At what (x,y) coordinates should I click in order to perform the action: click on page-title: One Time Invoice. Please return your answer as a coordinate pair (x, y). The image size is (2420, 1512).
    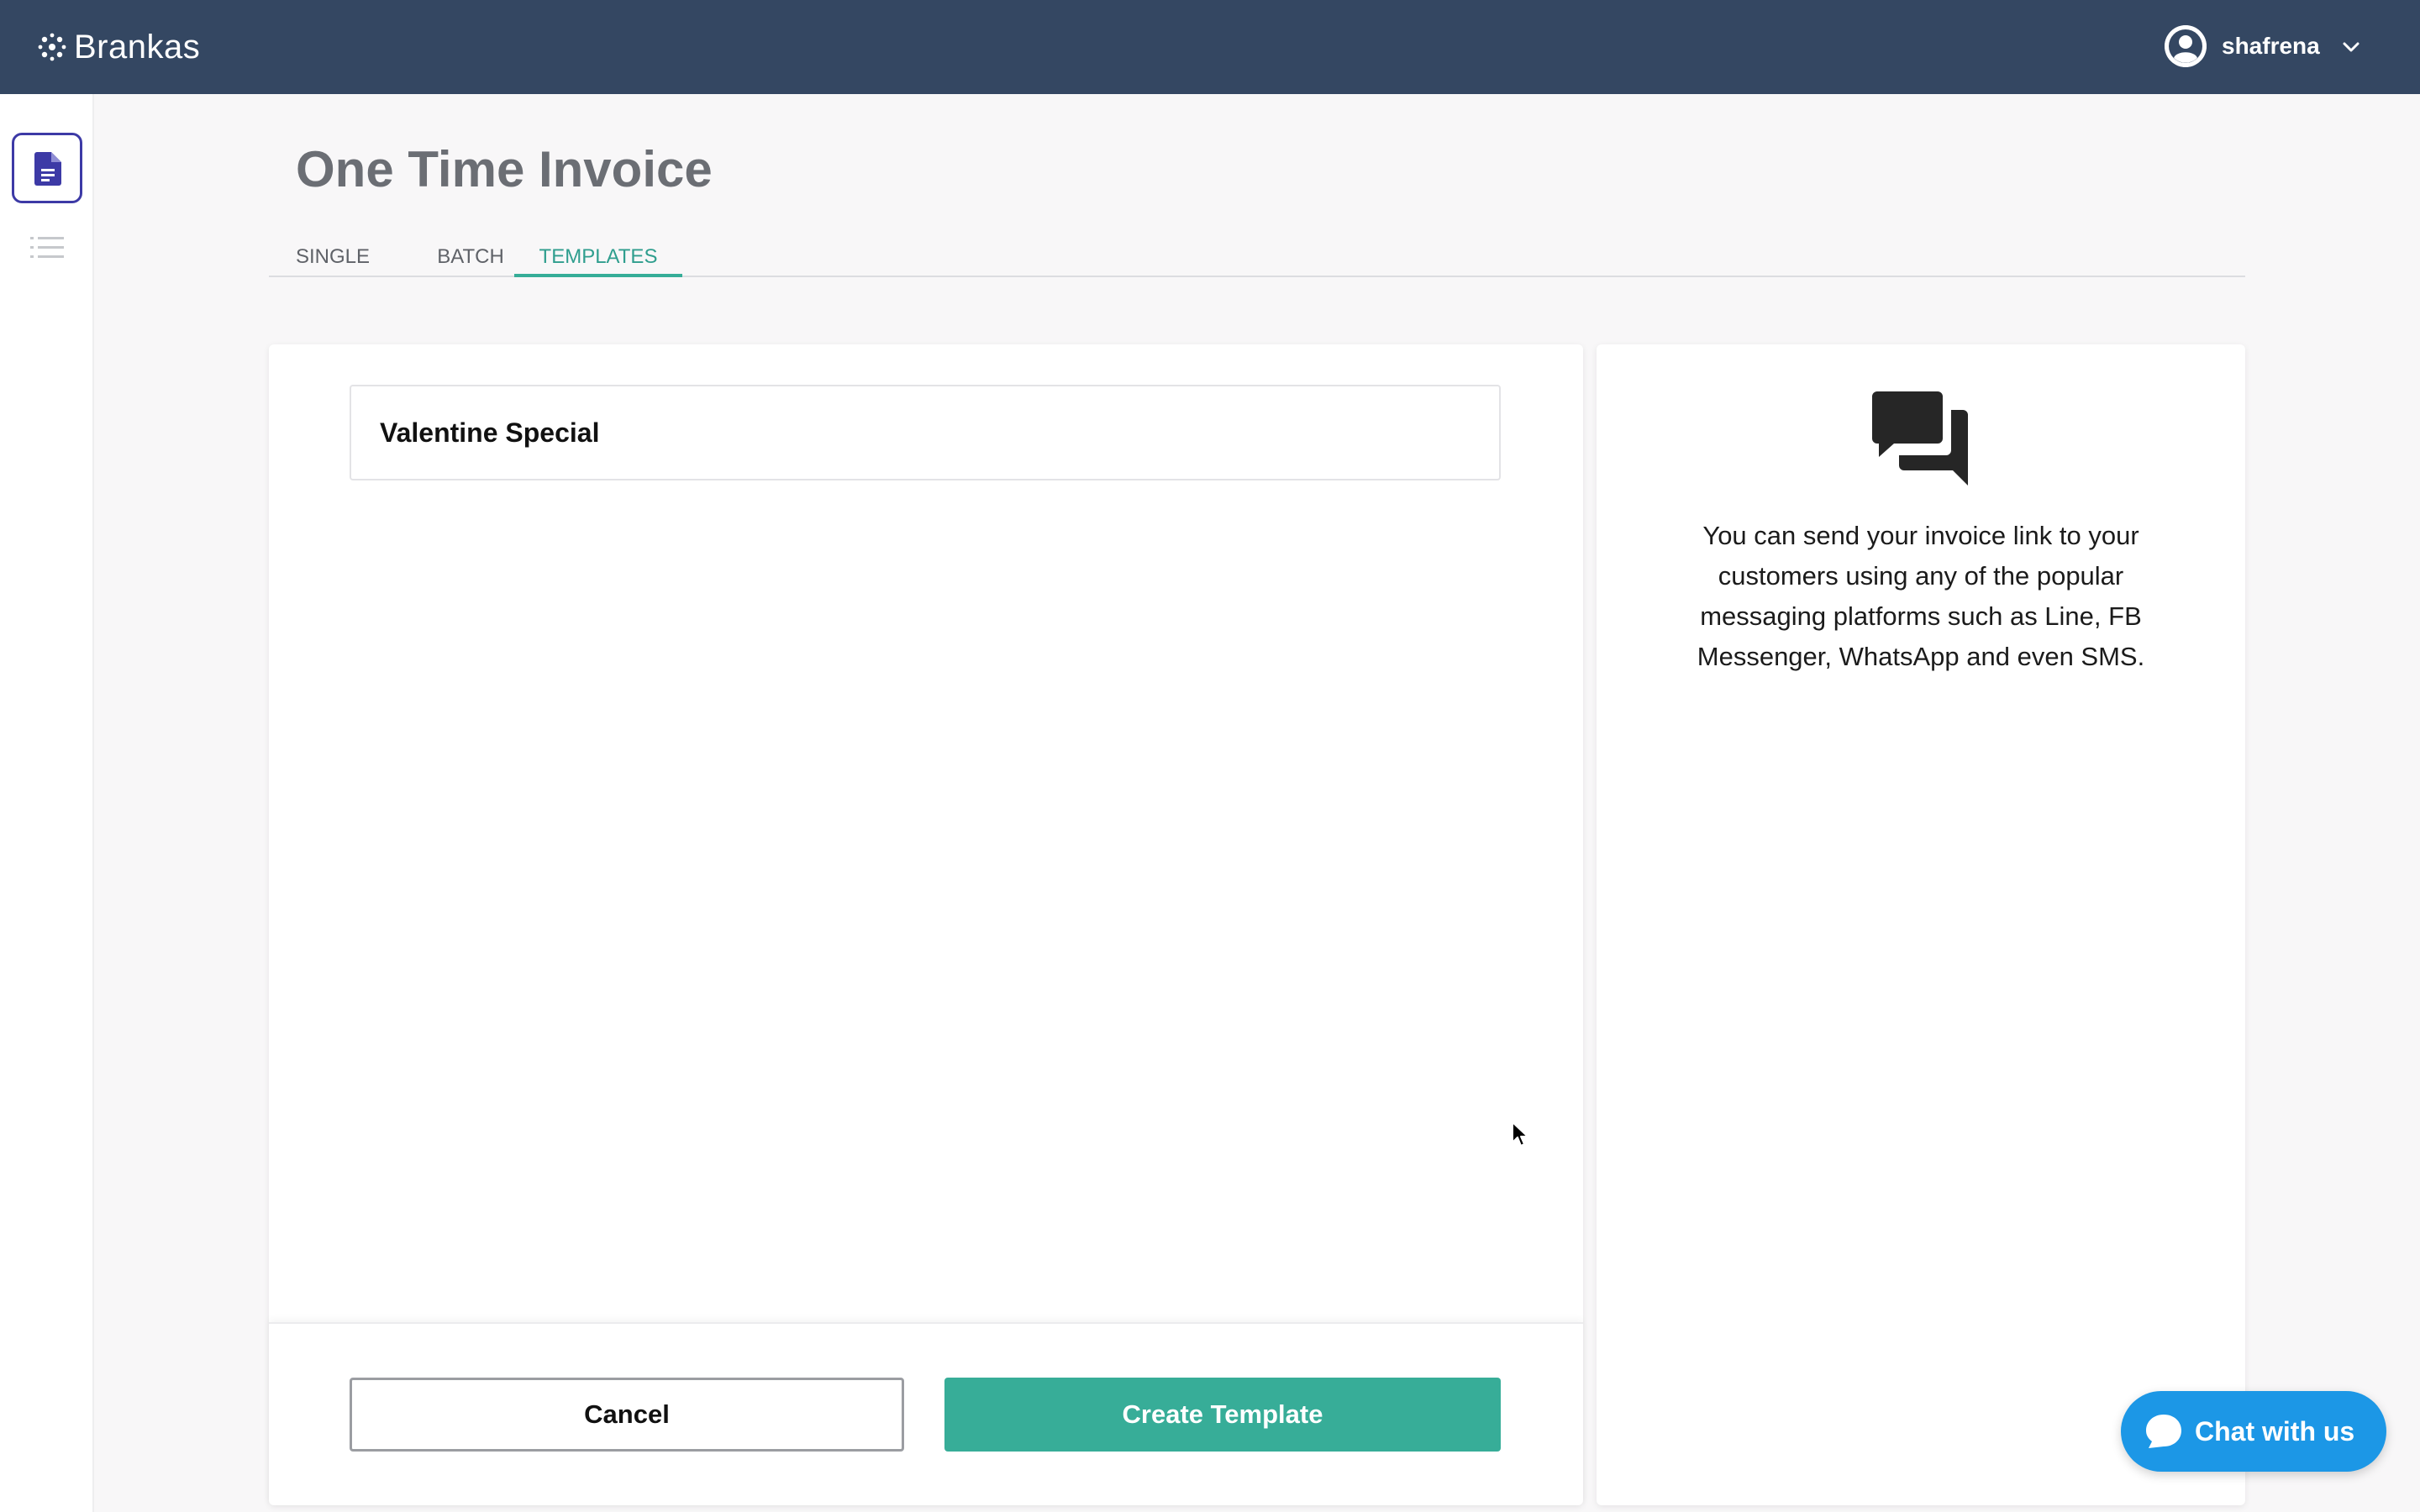
    Looking at the image, I should click on (505, 169).